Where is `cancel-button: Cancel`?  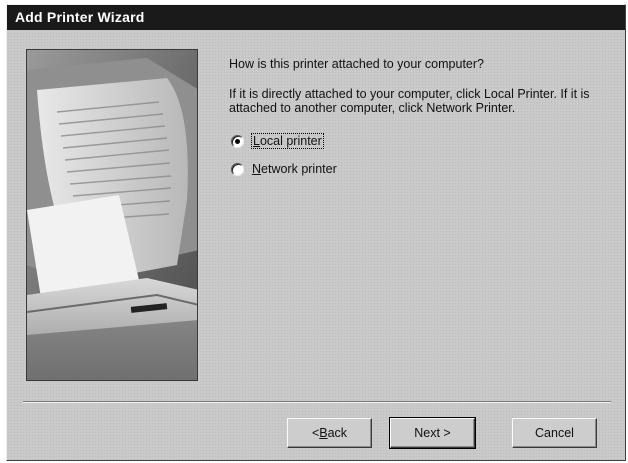 cancel-button: Cancel is located at coordinates (554, 433).